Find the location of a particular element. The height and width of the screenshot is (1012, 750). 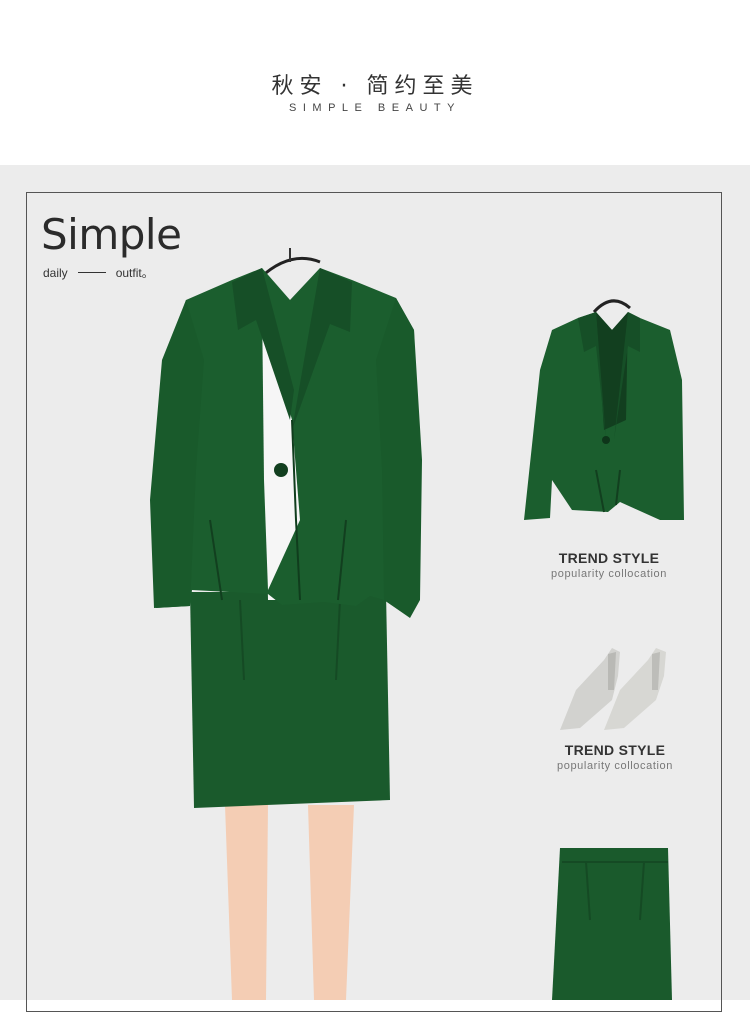

heels-caption: TREND STYLE popularity collocation is located at coordinates (615, 757).